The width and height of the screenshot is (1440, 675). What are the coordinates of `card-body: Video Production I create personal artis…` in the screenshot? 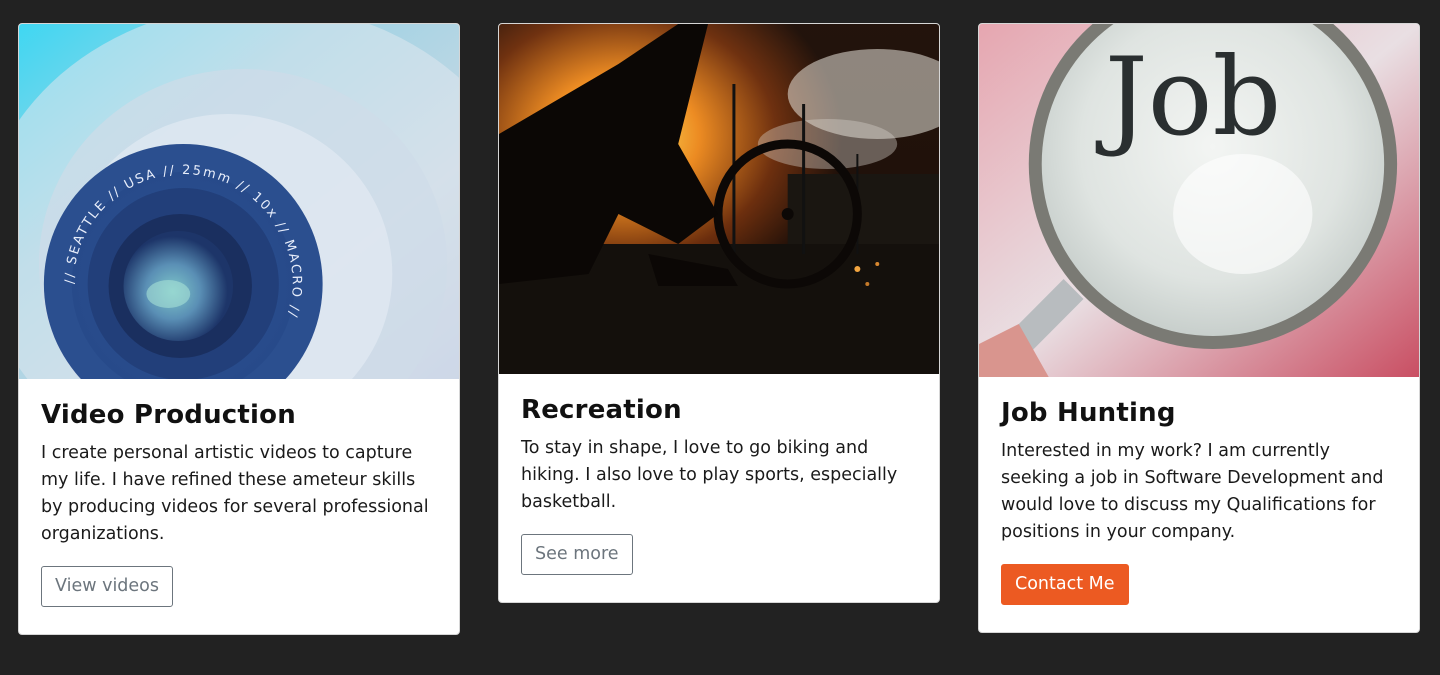 It's located at (239, 493).